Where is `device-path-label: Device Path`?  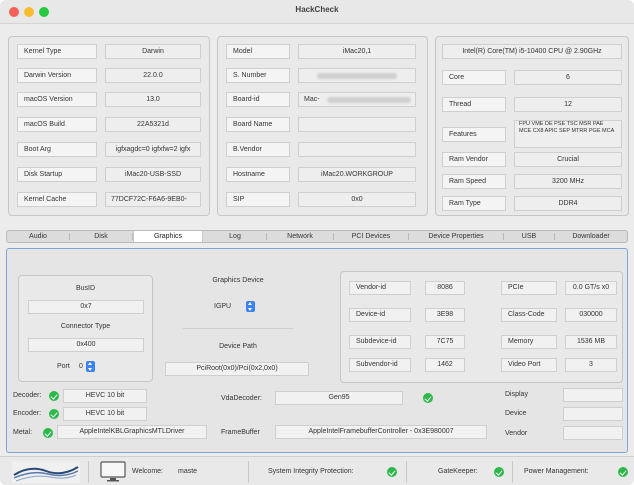 device-path-label: Device Path is located at coordinates (238, 346).